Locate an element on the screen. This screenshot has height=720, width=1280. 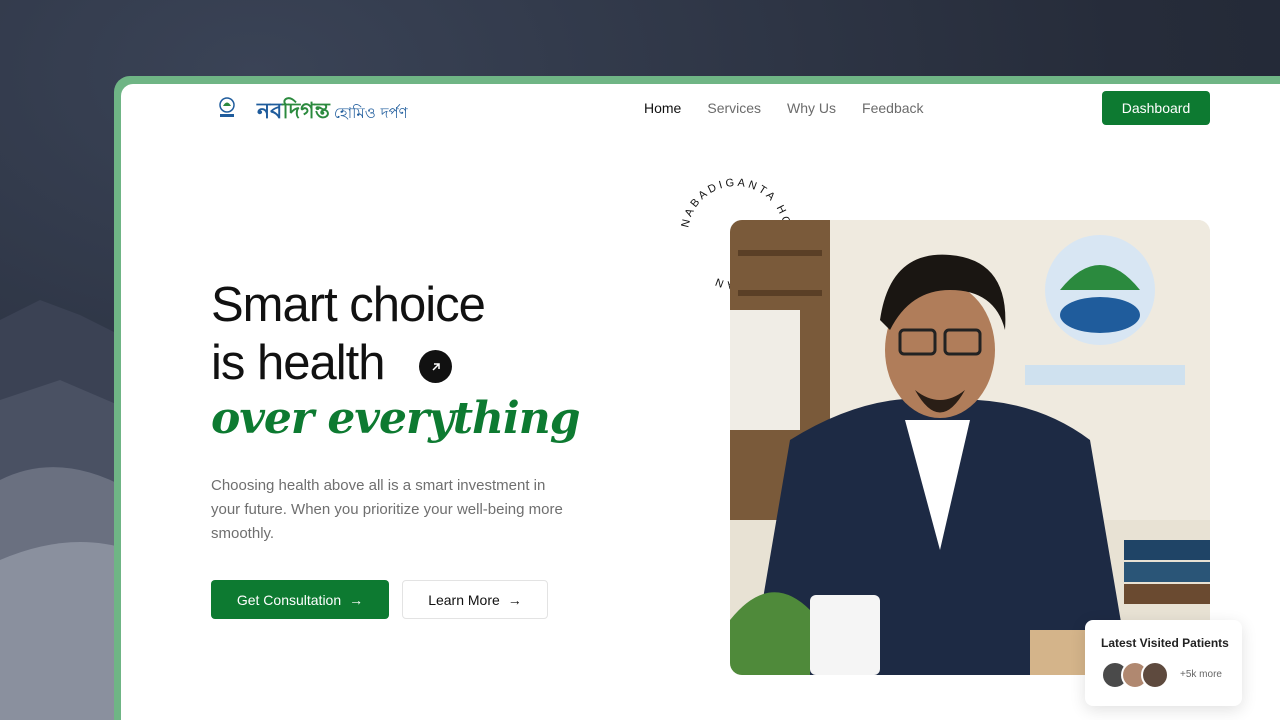
nav-feedback: Feedback is located at coordinates (892, 108).